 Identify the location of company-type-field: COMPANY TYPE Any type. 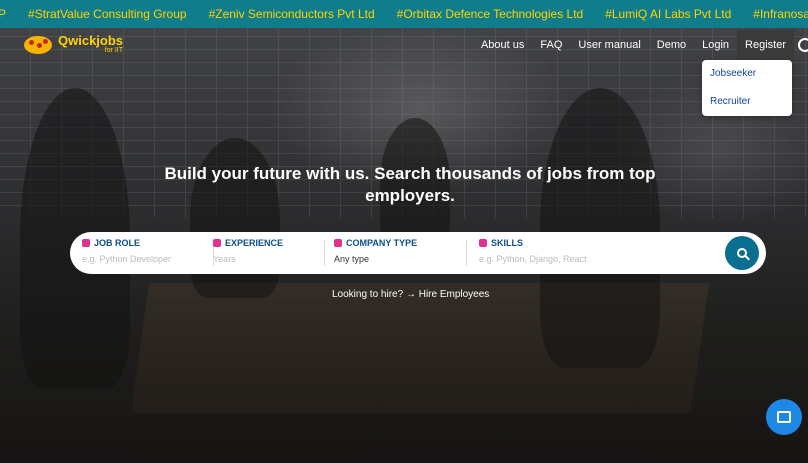
(399, 253).